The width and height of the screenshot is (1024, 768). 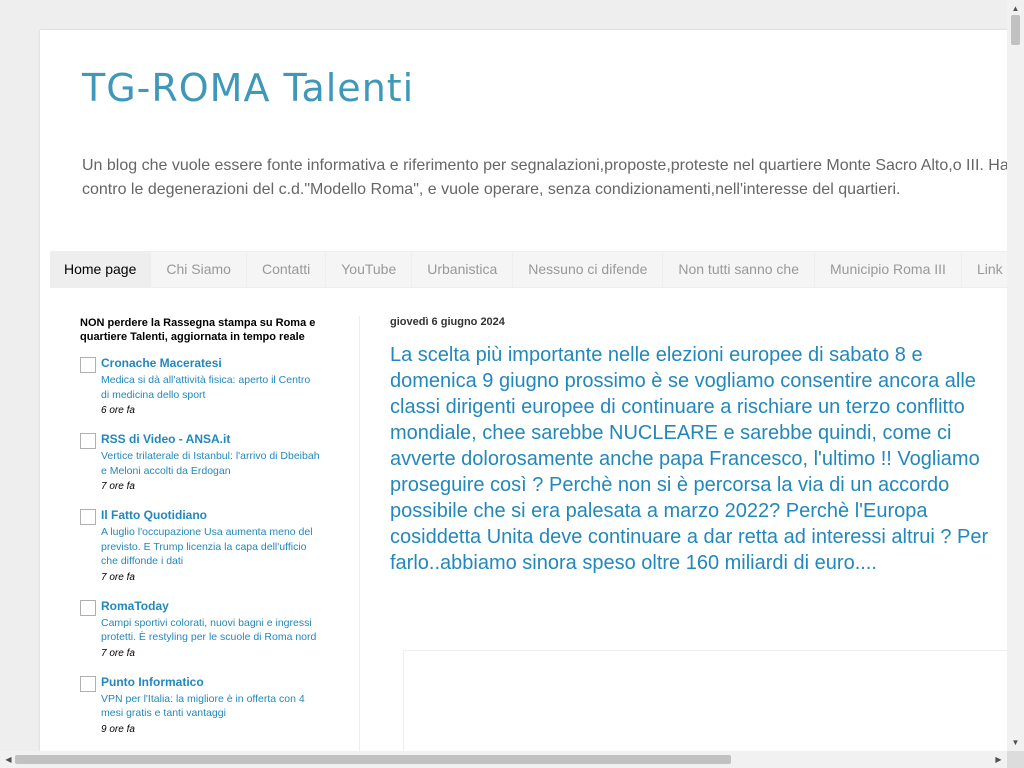 I want to click on blog-title: TG-ROMA Talenti, so click(x=248, y=88).